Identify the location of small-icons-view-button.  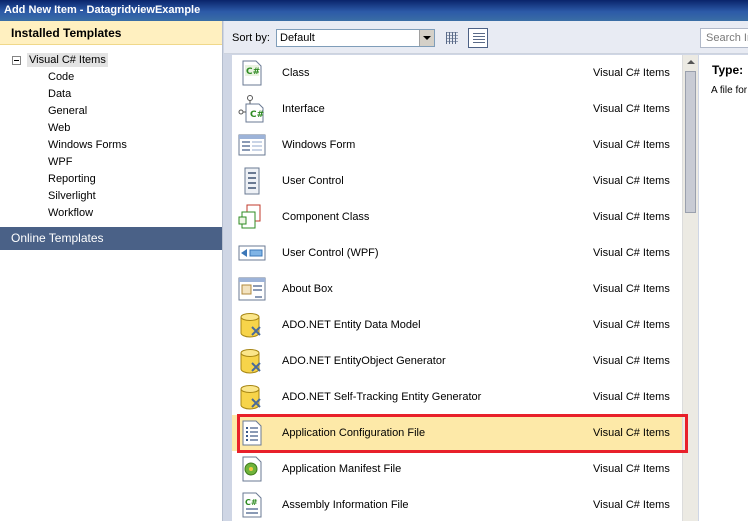
(452, 38).